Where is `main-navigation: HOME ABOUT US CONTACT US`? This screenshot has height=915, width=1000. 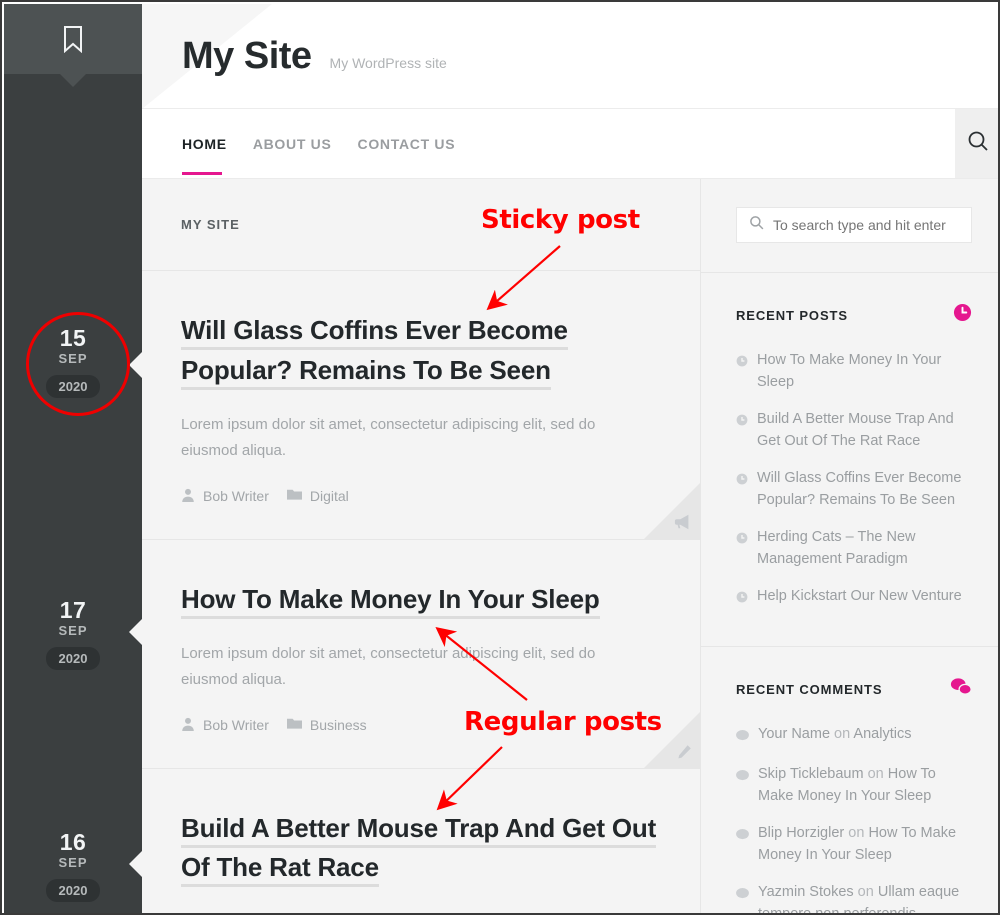
main-navigation: HOME ABOUT US CONTACT US is located at coordinates (570, 144).